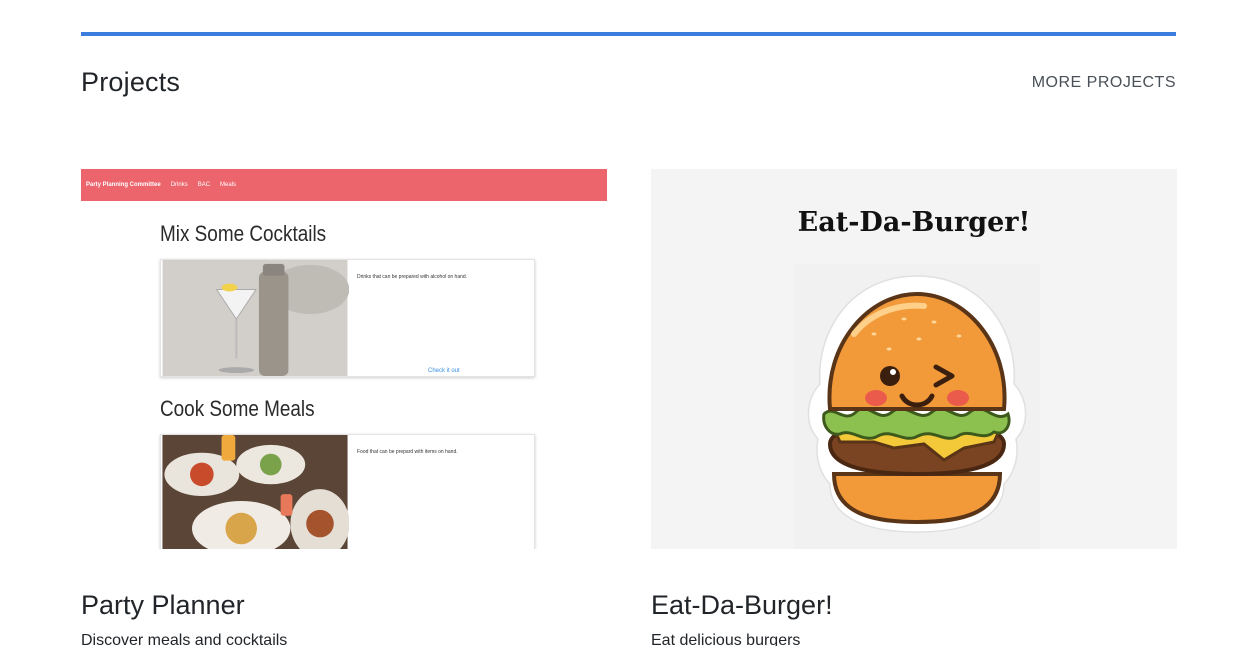 The width and height of the screenshot is (1250, 646). Describe the element at coordinates (204, 185) in the screenshot. I see `thumbnail-nav-item: BAC` at that location.